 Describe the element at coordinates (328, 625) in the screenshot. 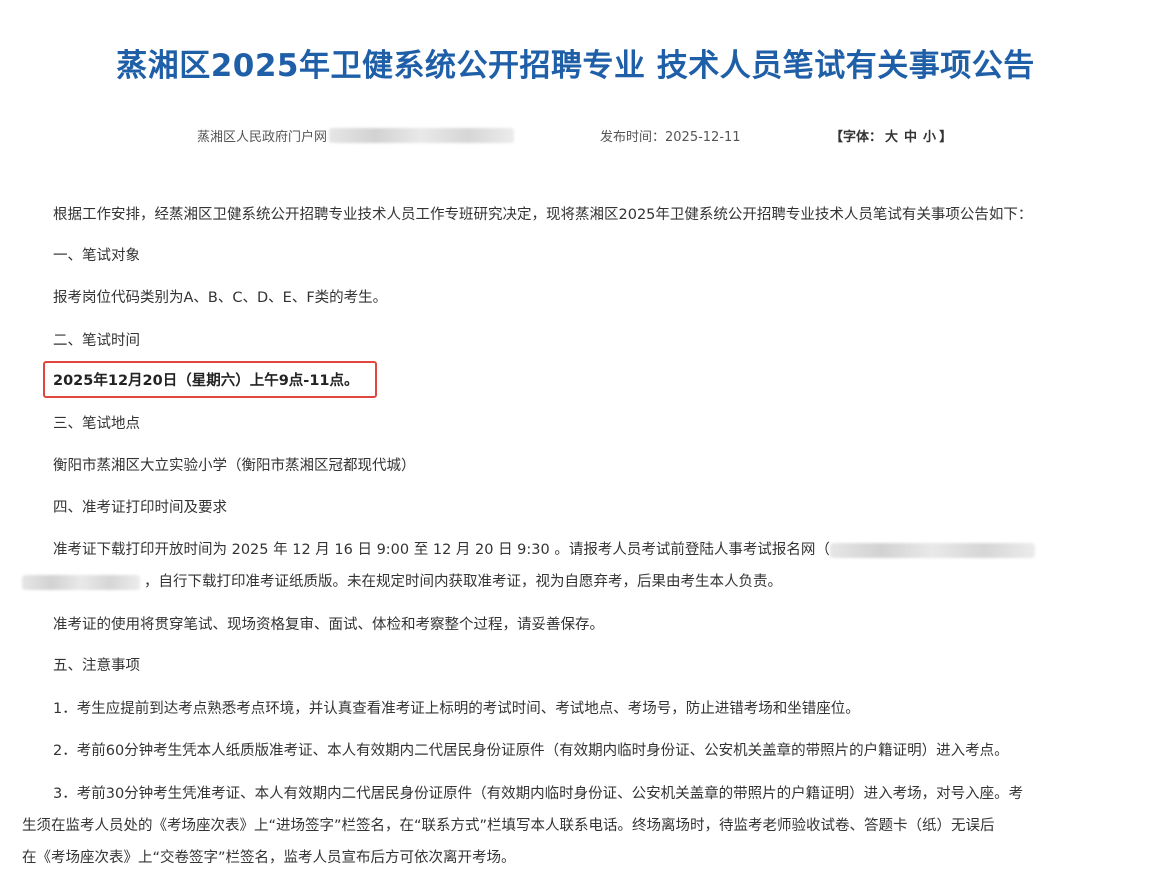

I see `section-4-text3: 准考证的使用将贯穿笔试、现场资格复审、面试、体检和考察整个过程，请妥善保存。` at that location.